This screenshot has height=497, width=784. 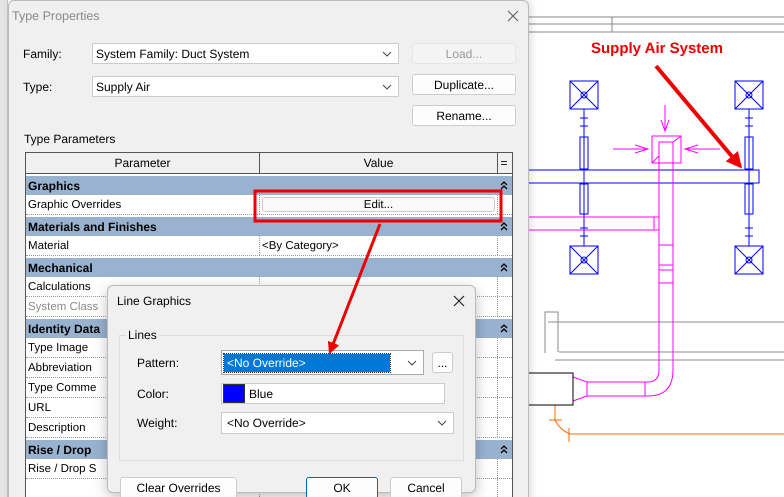 I want to click on color-field: Blue, so click(x=333, y=393).